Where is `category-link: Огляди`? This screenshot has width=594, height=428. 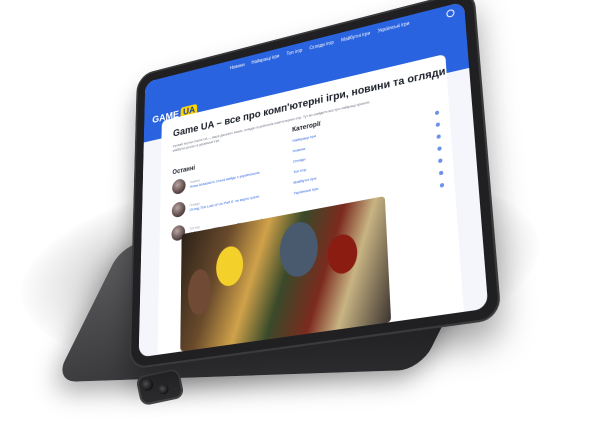 category-link: Огляди is located at coordinates (305, 159).